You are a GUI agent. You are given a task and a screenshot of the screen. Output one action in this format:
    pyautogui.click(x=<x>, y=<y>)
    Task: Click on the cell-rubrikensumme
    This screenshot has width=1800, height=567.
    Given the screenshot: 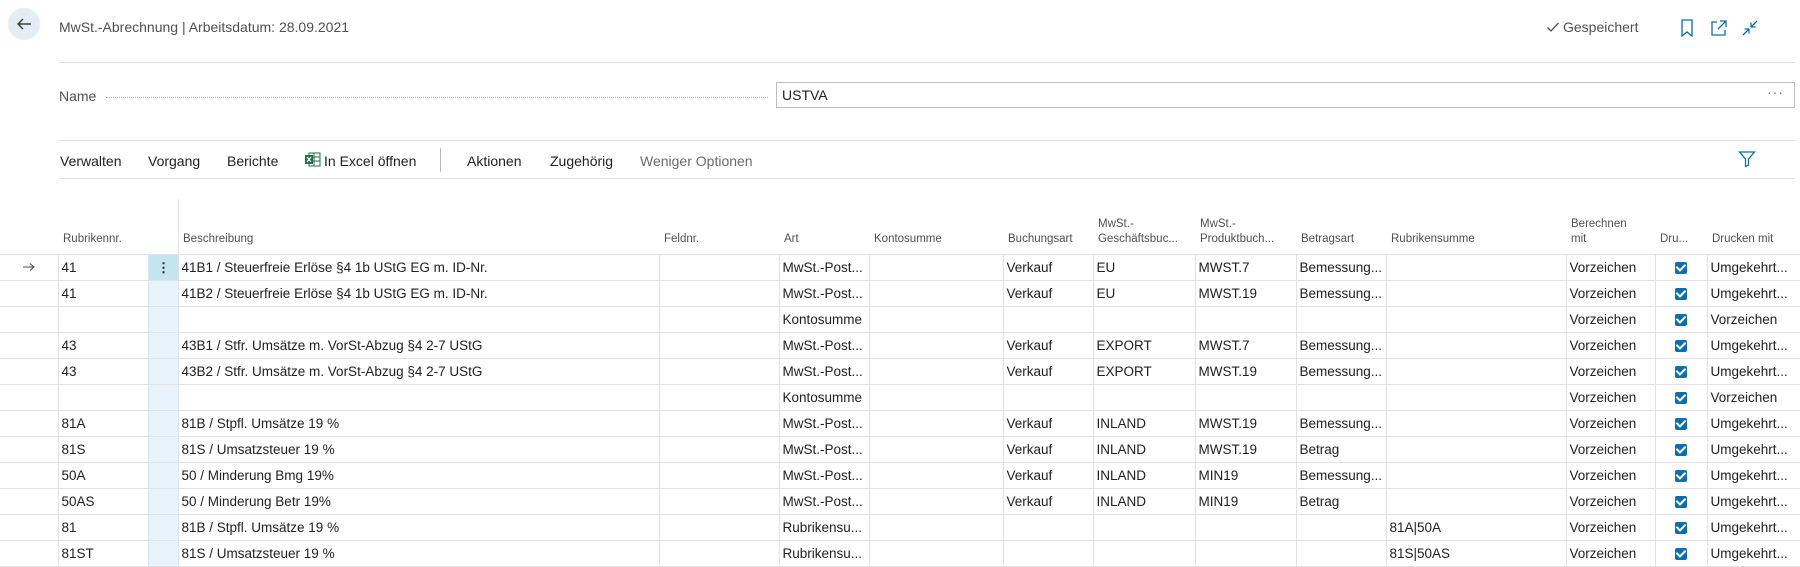 What is the action you would take?
    pyautogui.click(x=1476, y=345)
    